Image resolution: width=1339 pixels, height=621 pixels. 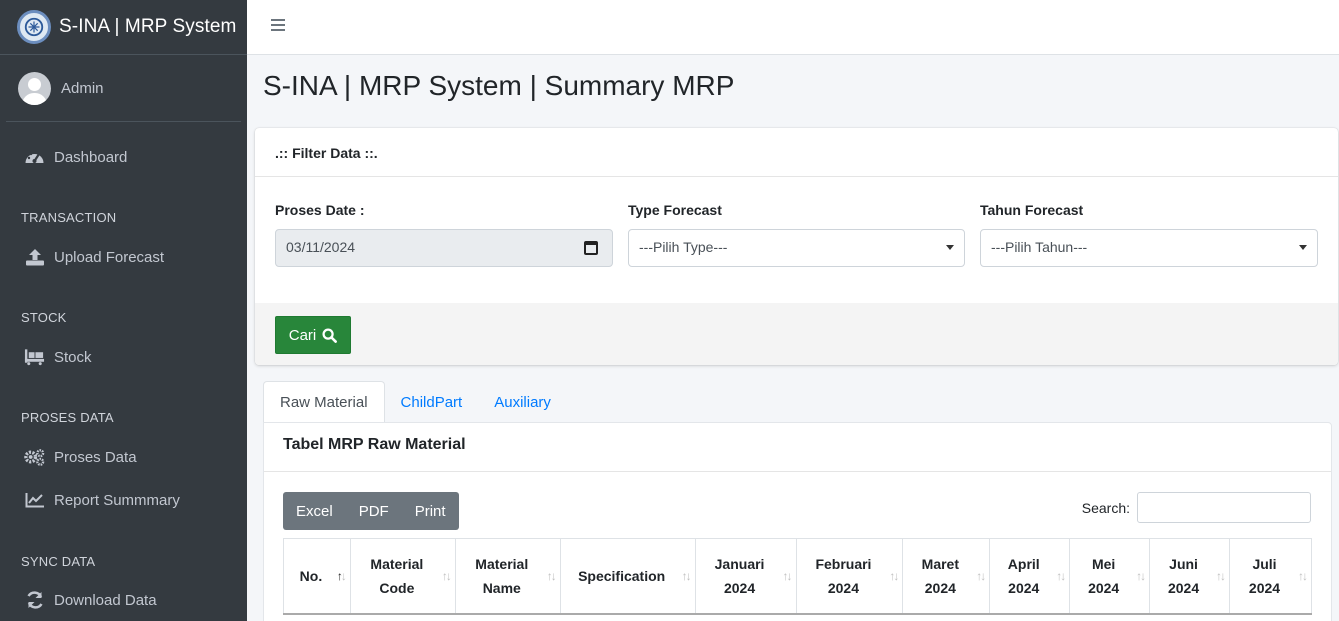 What do you see at coordinates (302, 335) in the screenshot?
I see `cari-button-label: Cari` at bounding box center [302, 335].